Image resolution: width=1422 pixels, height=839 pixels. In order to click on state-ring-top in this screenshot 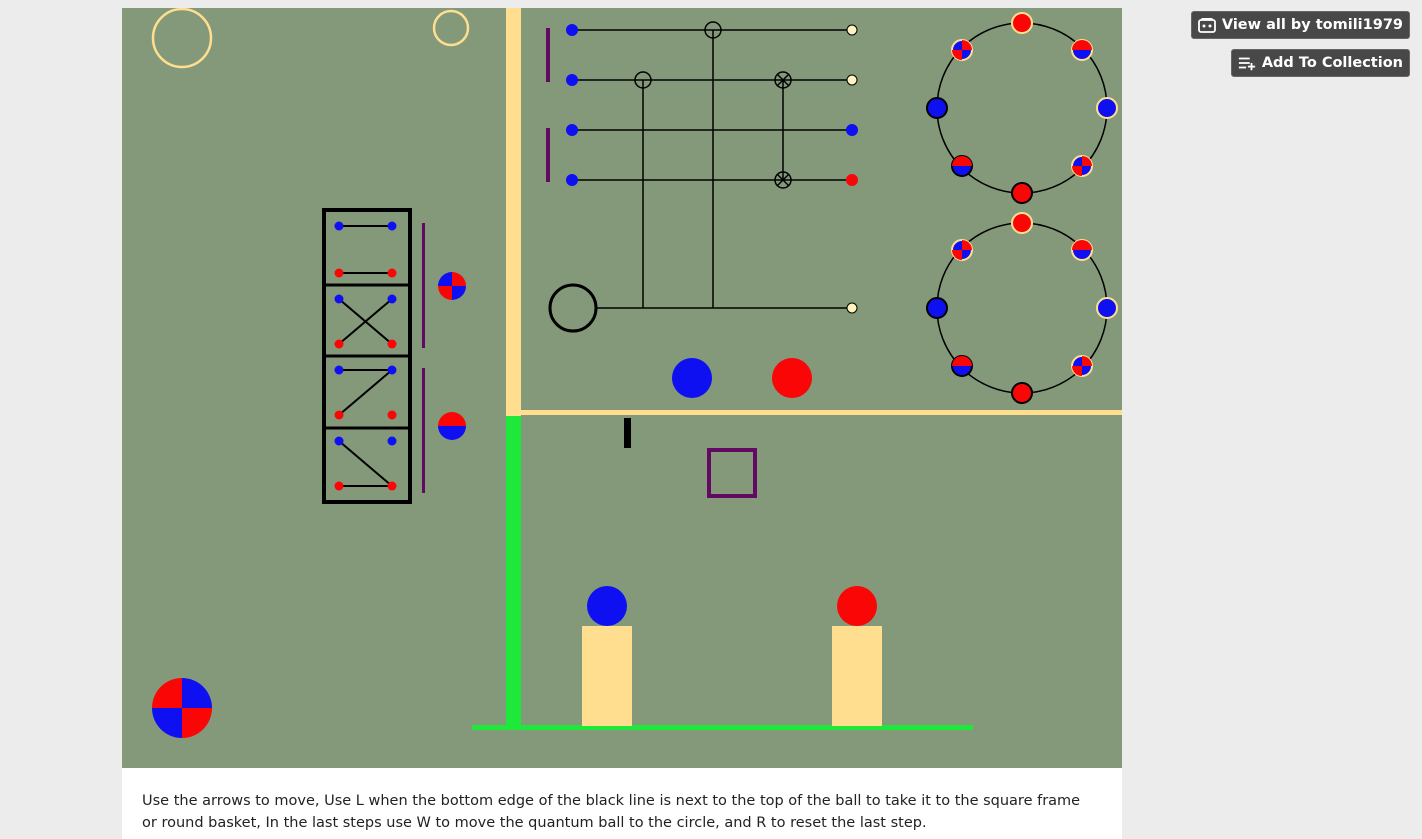, I will do `click(1022, 108)`.